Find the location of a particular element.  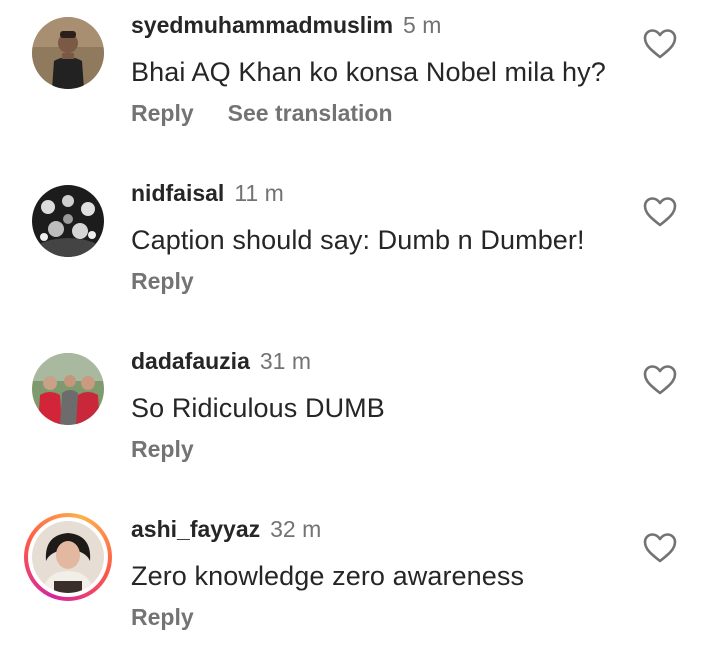

comment-header: ashi_fayyaz 32 m is located at coordinates (226, 529).